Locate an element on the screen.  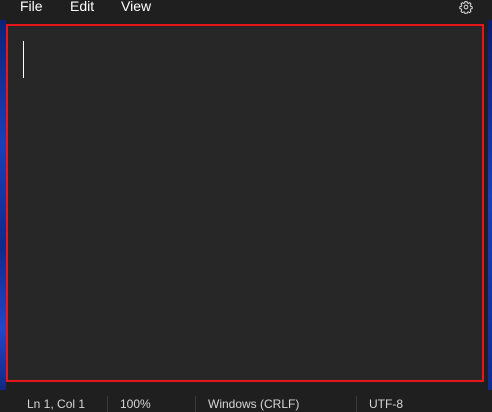
zoom-level: 100% is located at coordinates (135, 404).